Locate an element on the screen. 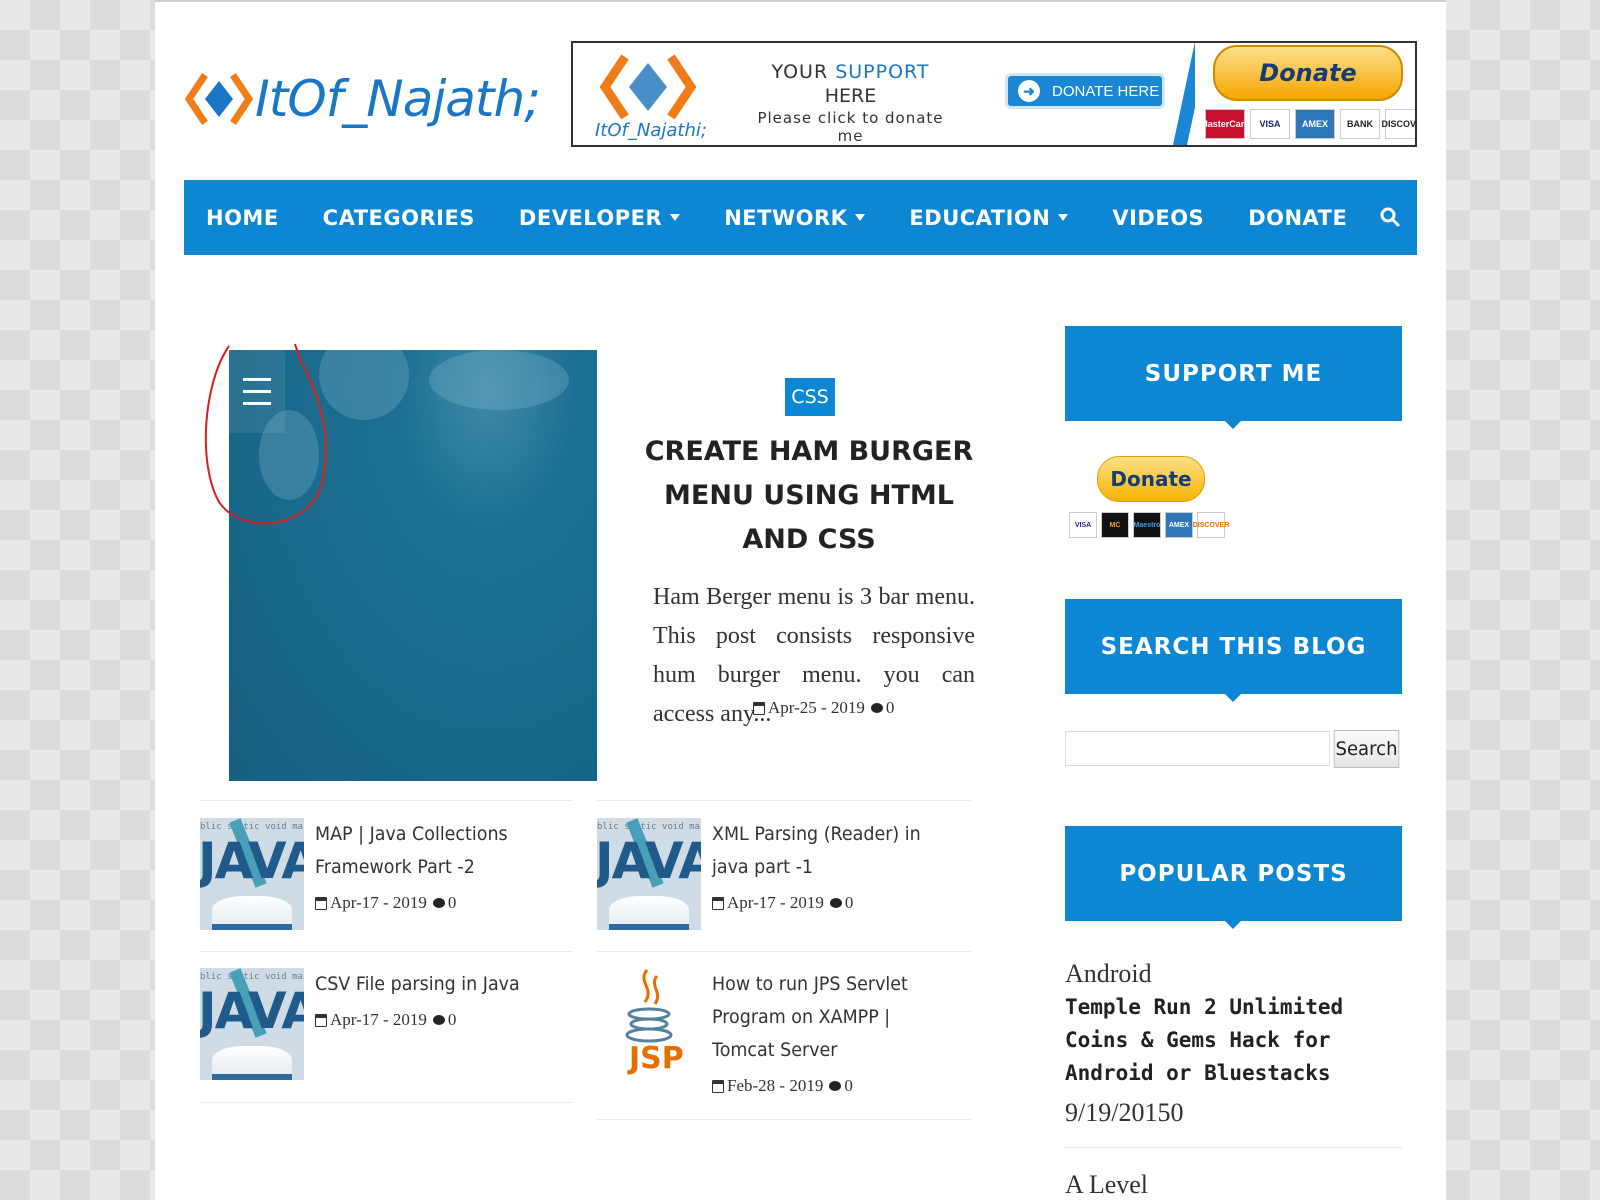 Image resolution: width=1600 pixels, height=1200 pixels. arrow-right-icon: ➜ is located at coordinates (1029, 91).